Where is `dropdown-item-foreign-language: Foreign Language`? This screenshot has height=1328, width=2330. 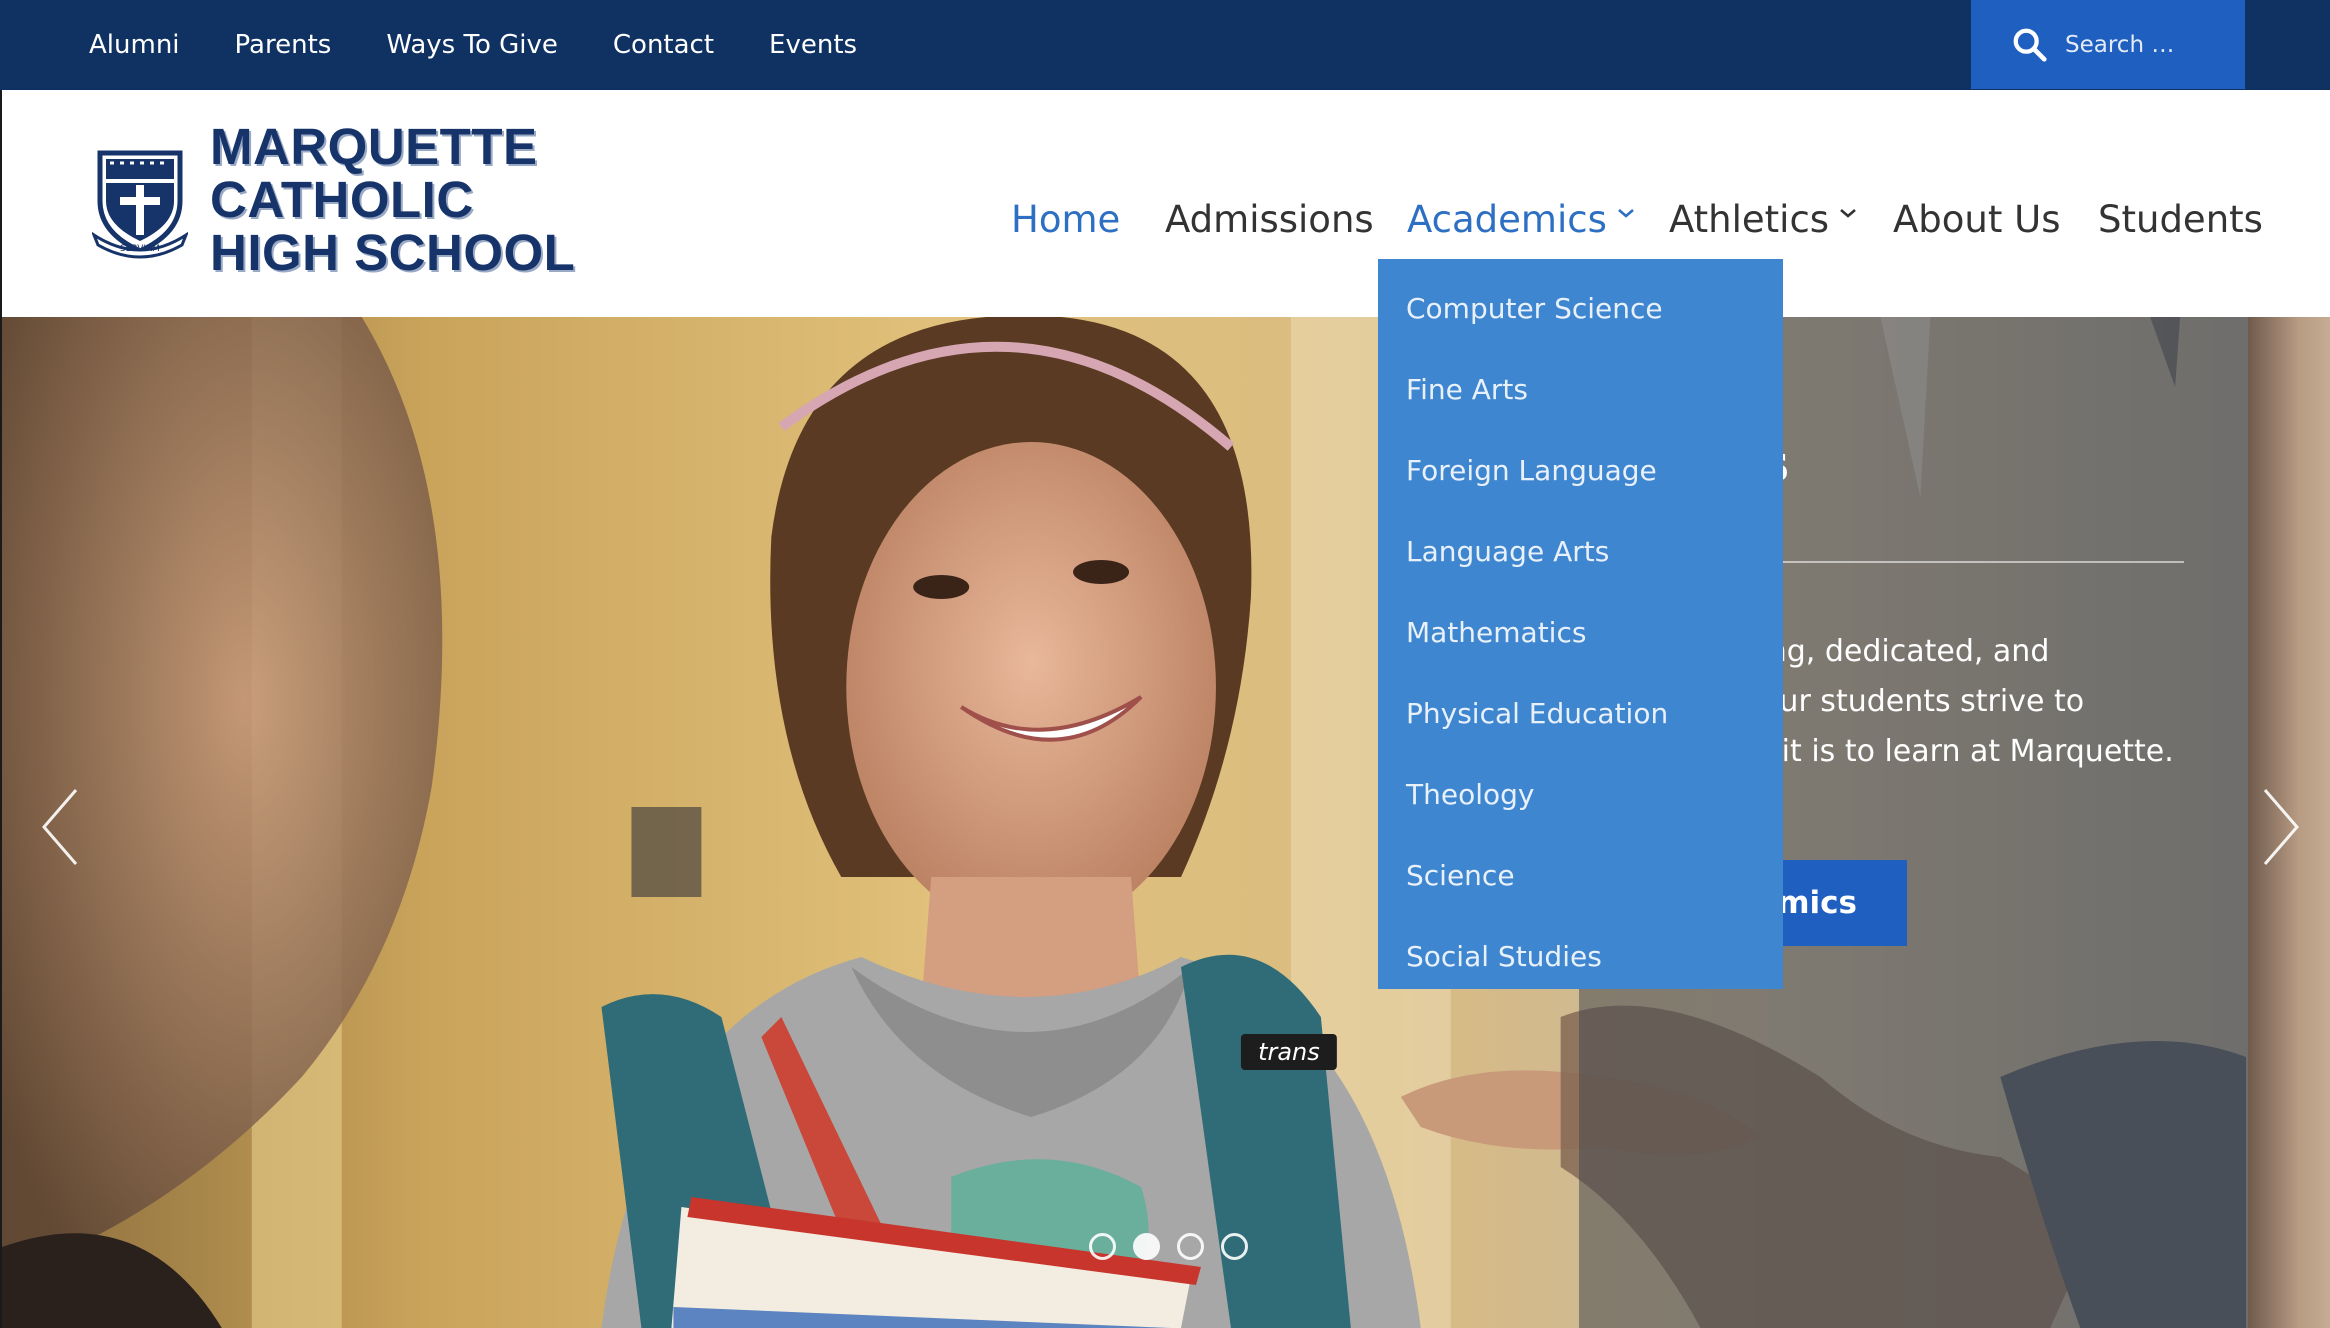
dropdown-item-foreign-language: Foreign Language is located at coordinates (1580, 481).